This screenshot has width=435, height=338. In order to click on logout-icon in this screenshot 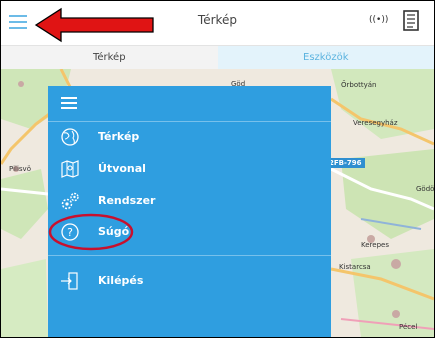, I will do `click(69, 281)`.